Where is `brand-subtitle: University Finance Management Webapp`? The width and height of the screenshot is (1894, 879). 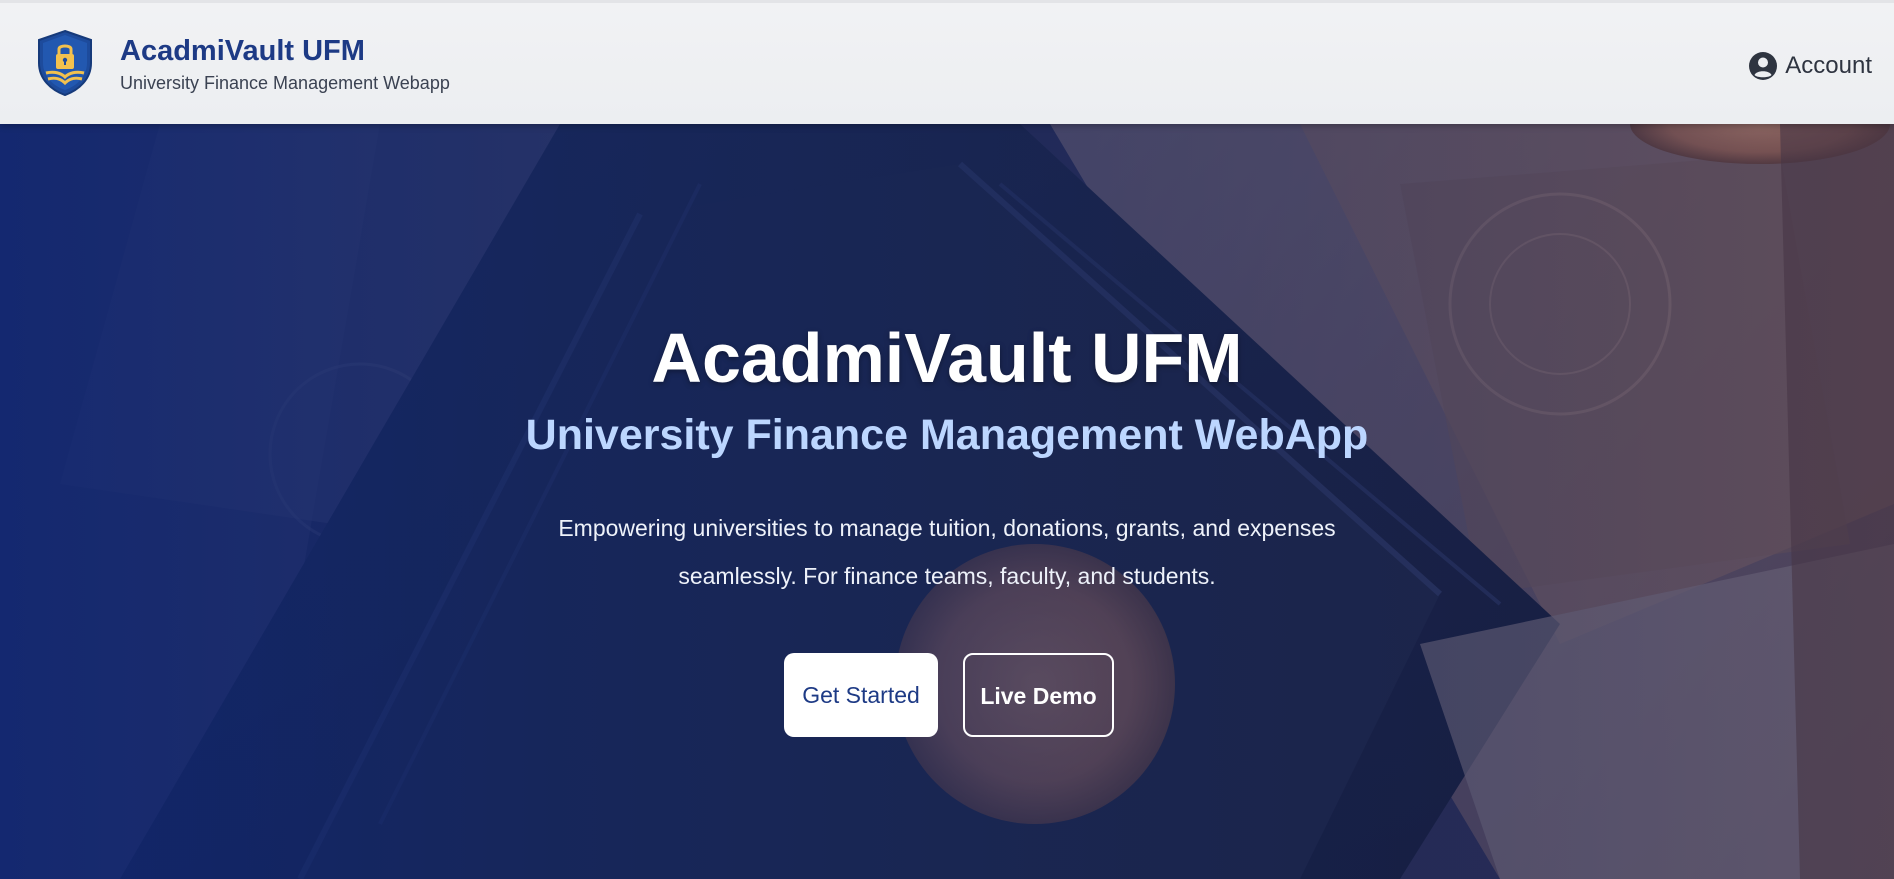 brand-subtitle: University Finance Management Webapp is located at coordinates (285, 83).